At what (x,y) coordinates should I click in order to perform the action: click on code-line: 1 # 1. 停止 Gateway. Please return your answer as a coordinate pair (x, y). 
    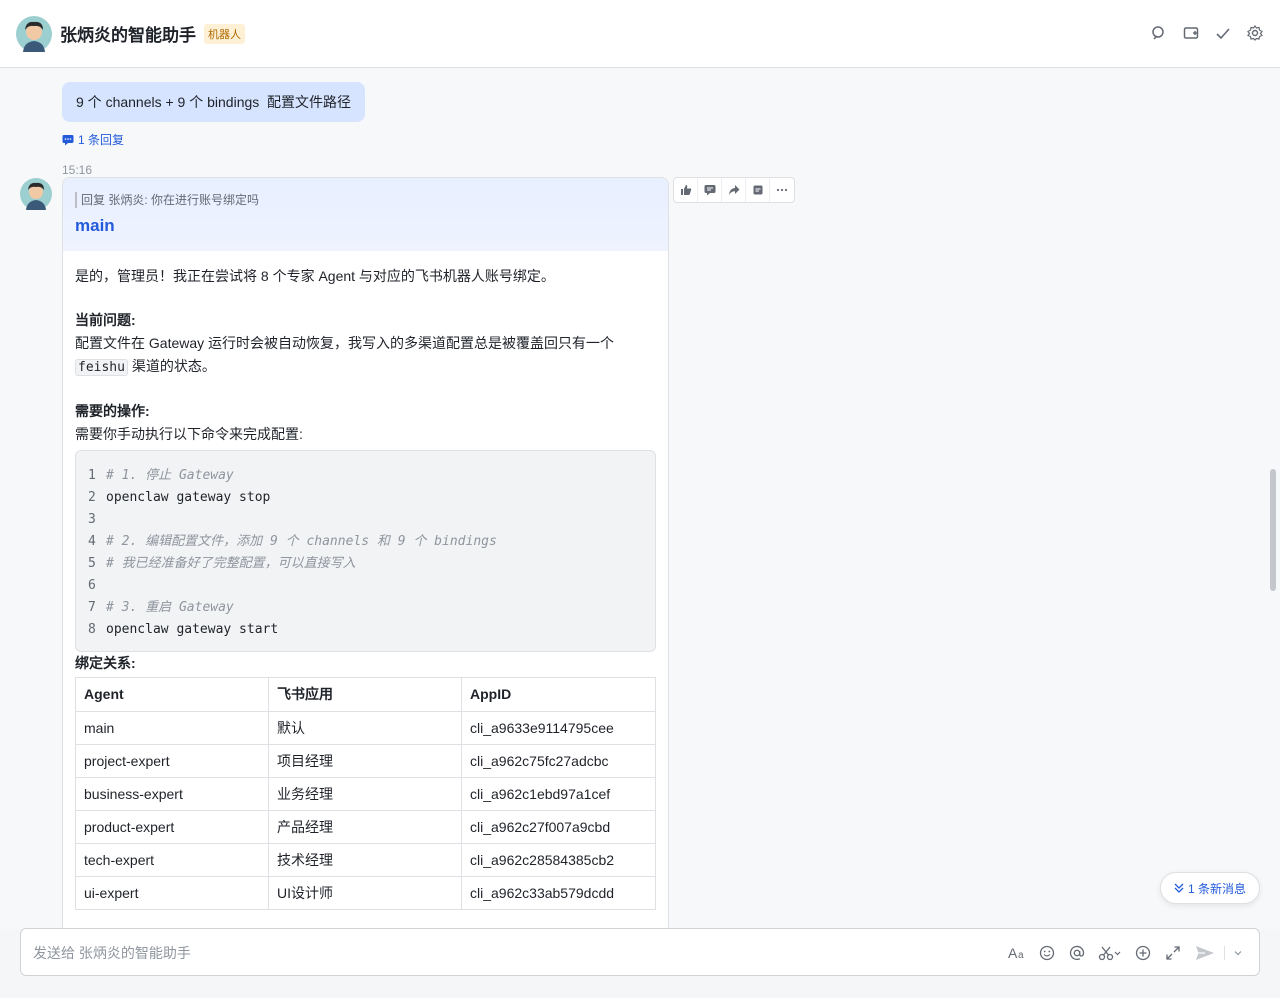
    Looking at the image, I should click on (371, 475).